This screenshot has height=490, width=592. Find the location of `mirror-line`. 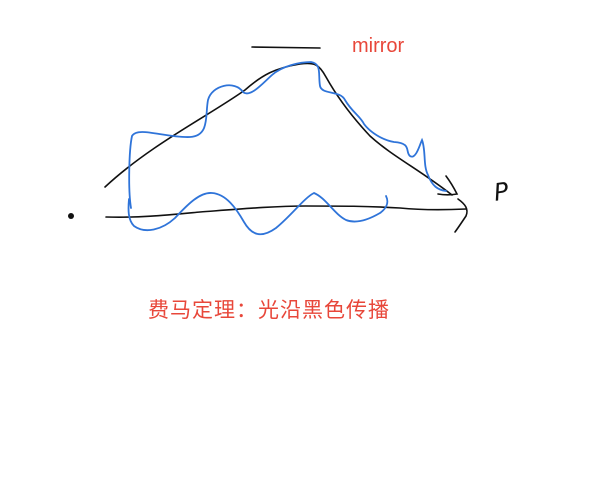

mirror-line is located at coordinates (286, 47).